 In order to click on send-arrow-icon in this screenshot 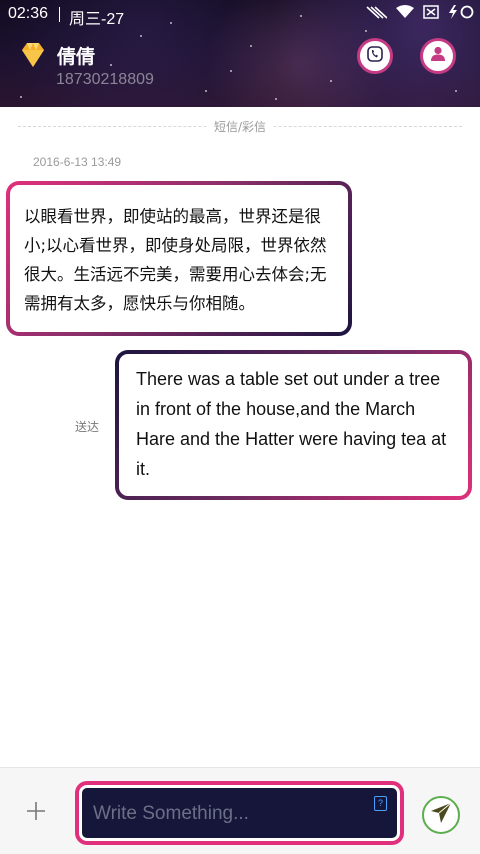, I will do `click(441, 815)`.